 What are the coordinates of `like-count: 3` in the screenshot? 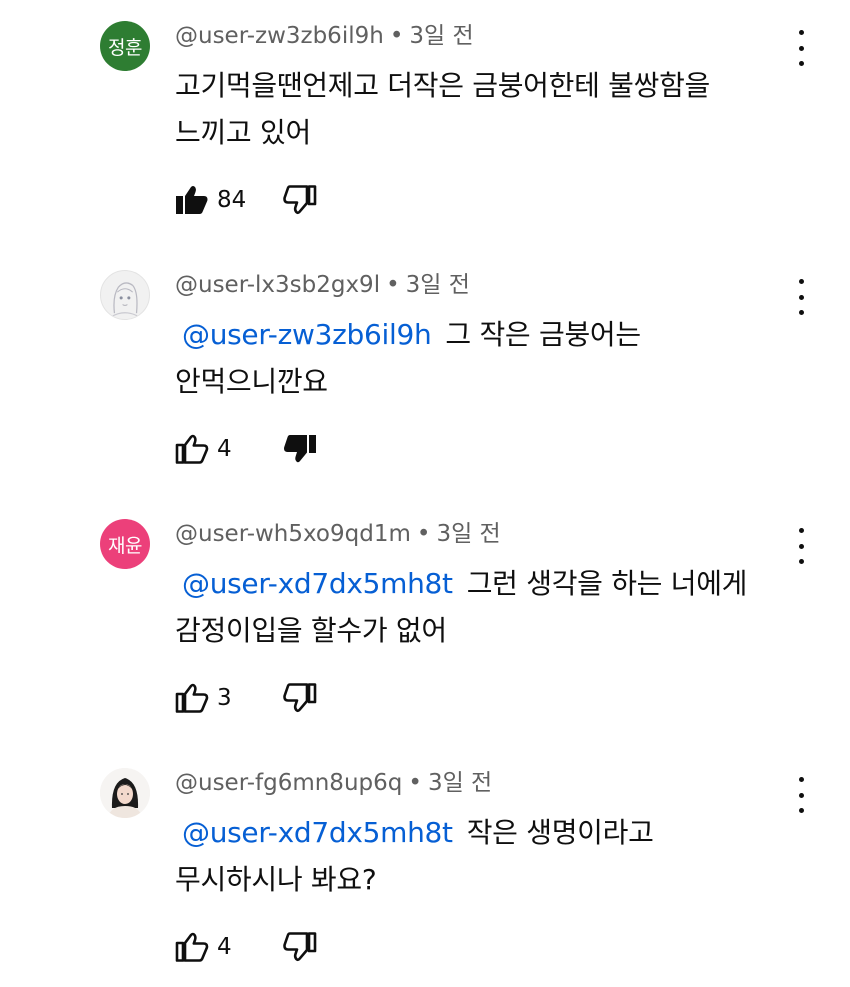 It's located at (224, 698).